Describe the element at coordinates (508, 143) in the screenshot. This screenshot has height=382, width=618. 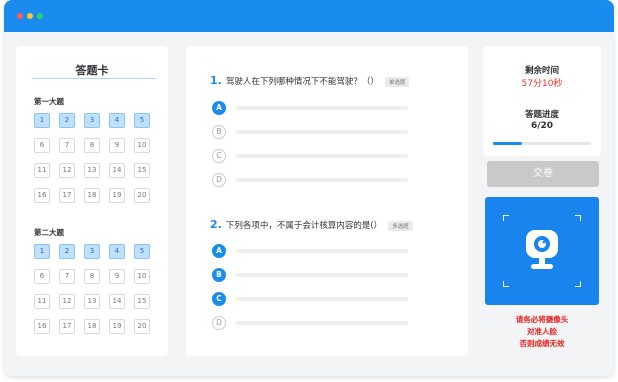
I see `progress-bar-fill` at that location.